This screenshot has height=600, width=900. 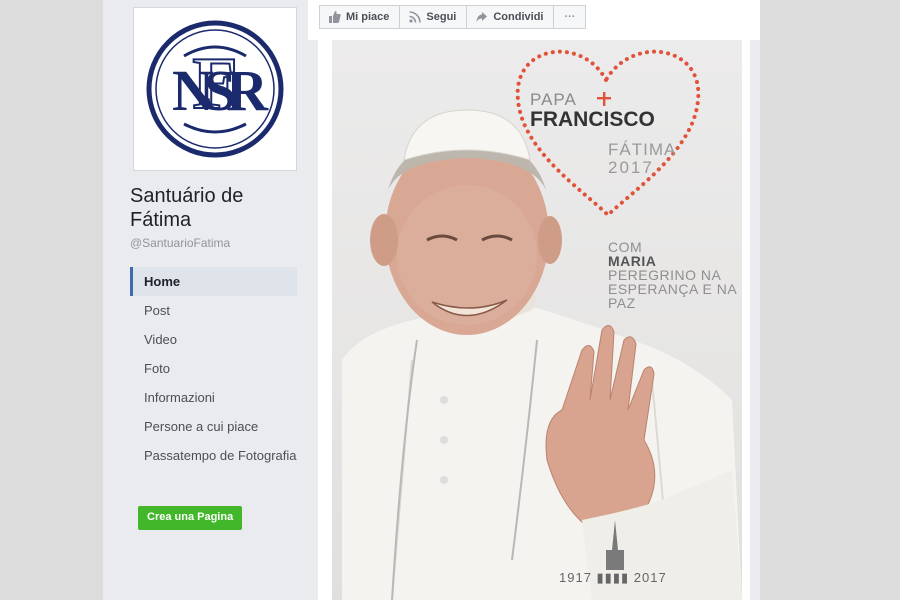 I want to click on nav-item-video: Video, so click(x=213, y=339).